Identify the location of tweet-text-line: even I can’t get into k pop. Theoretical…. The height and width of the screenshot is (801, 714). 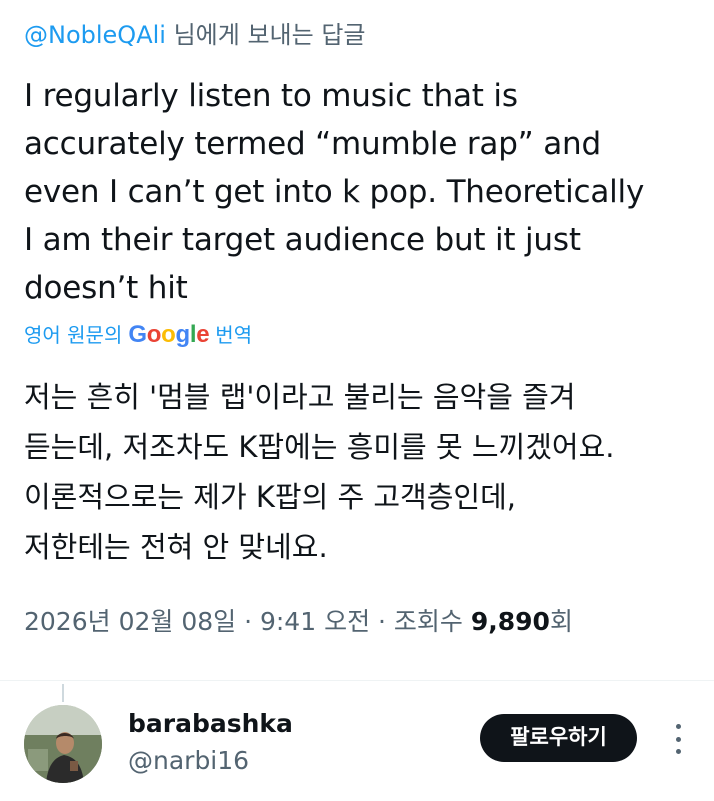
(334, 192).